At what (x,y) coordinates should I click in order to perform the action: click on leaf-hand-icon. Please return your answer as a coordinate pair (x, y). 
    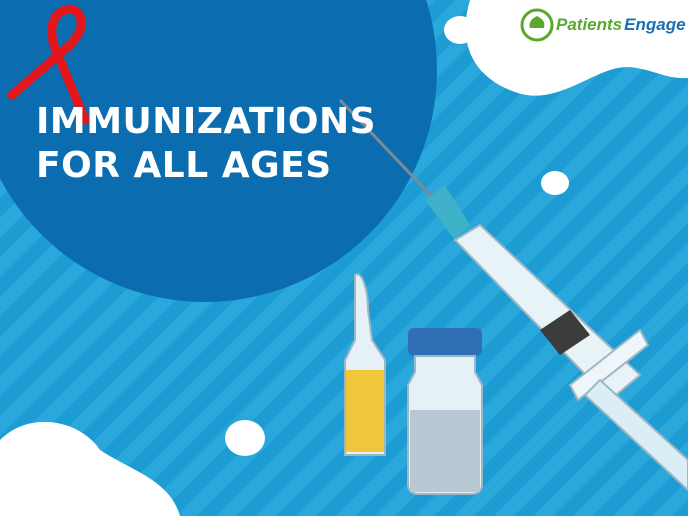
    Looking at the image, I should click on (537, 25).